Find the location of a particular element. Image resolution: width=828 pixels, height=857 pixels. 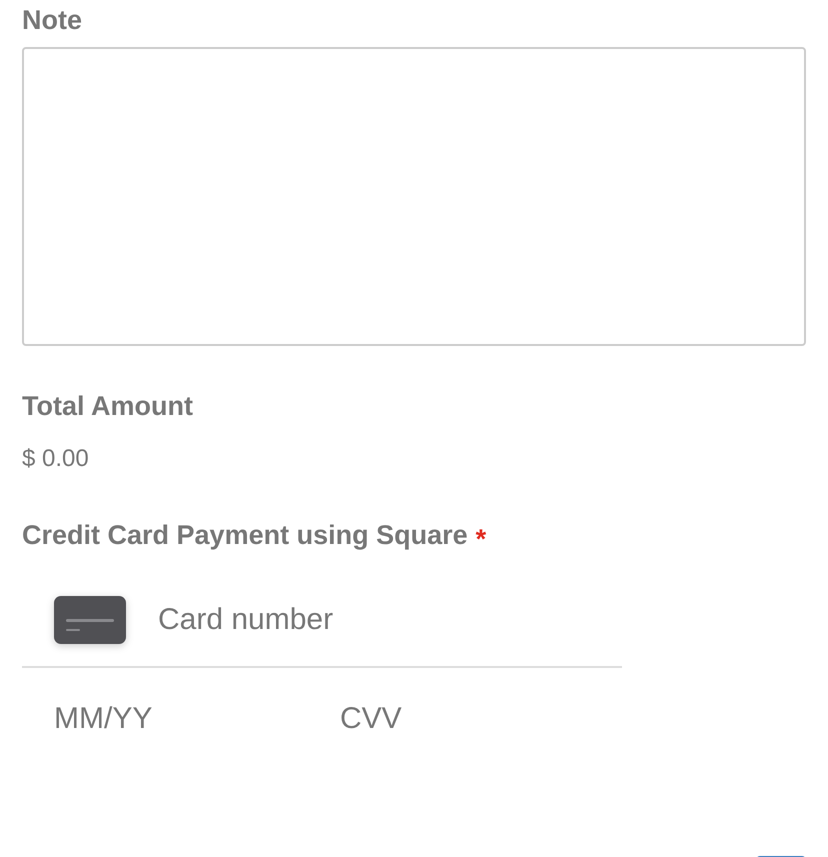

field-label: Note is located at coordinates (52, 20).